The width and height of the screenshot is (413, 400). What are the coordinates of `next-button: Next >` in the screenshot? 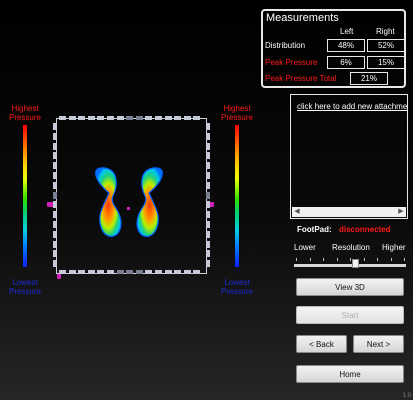 It's located at (378, 344).